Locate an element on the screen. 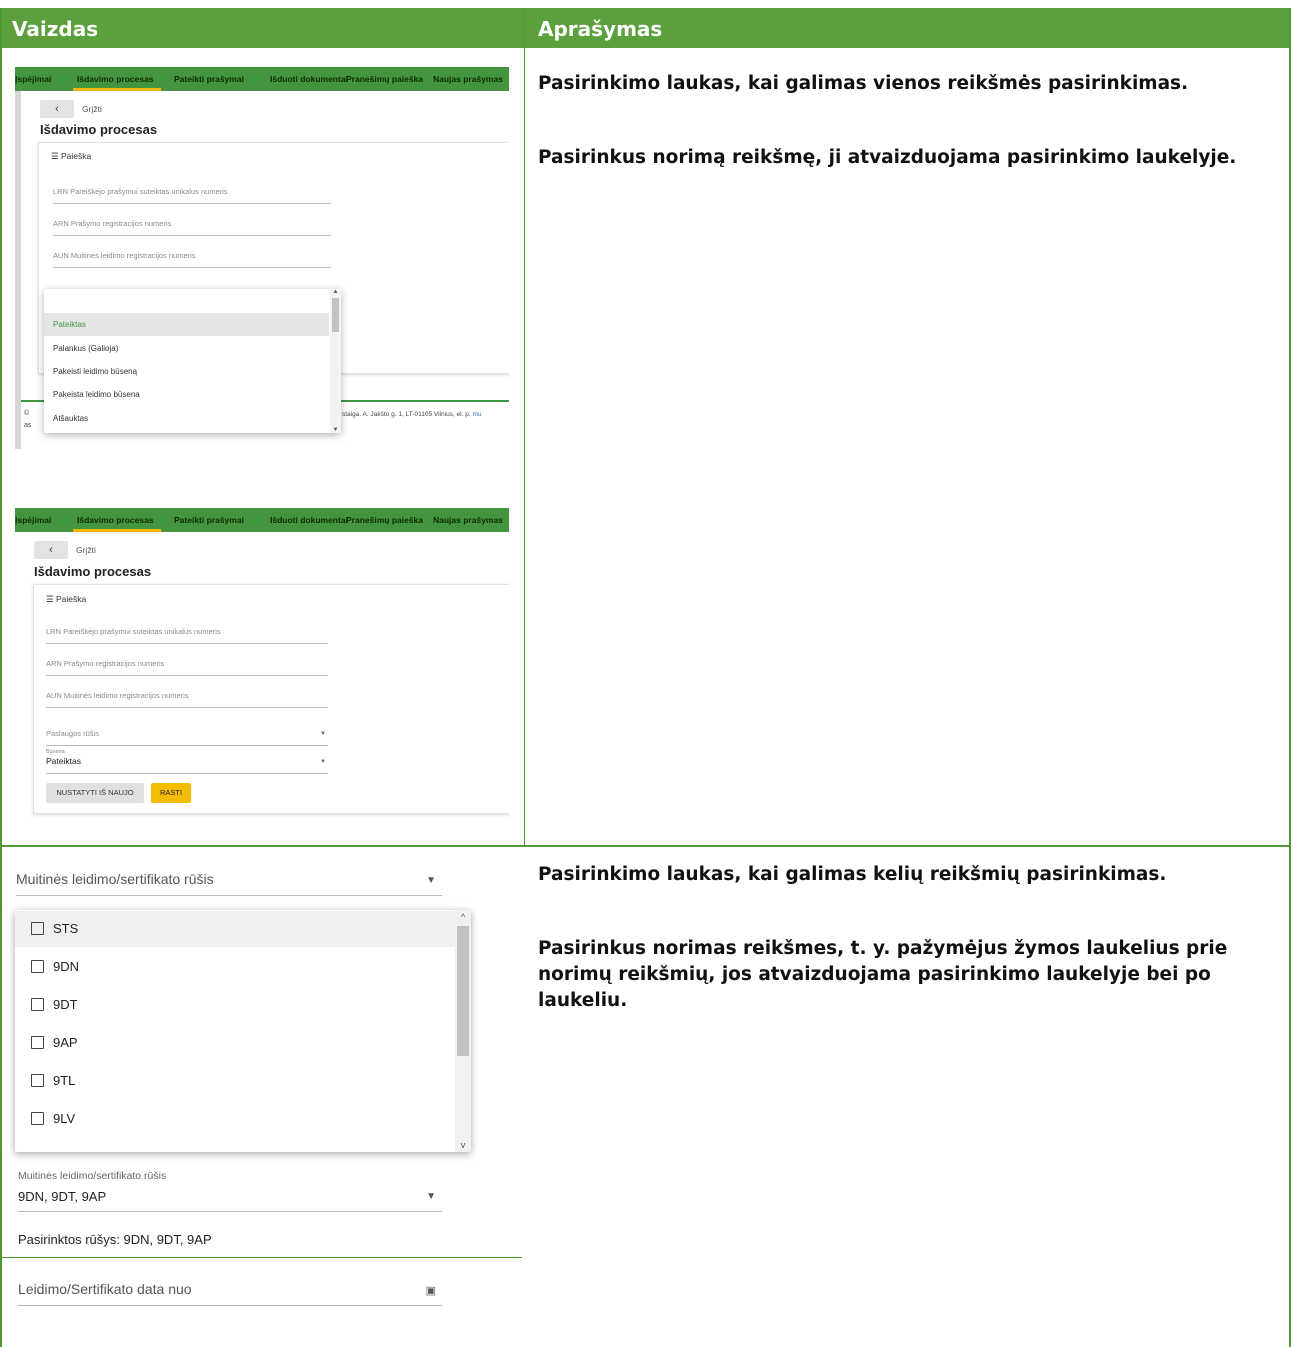 The width and height of the screenshot is (1293, 1347). header-view: Vaizdas is located at coordinates (55, 29).